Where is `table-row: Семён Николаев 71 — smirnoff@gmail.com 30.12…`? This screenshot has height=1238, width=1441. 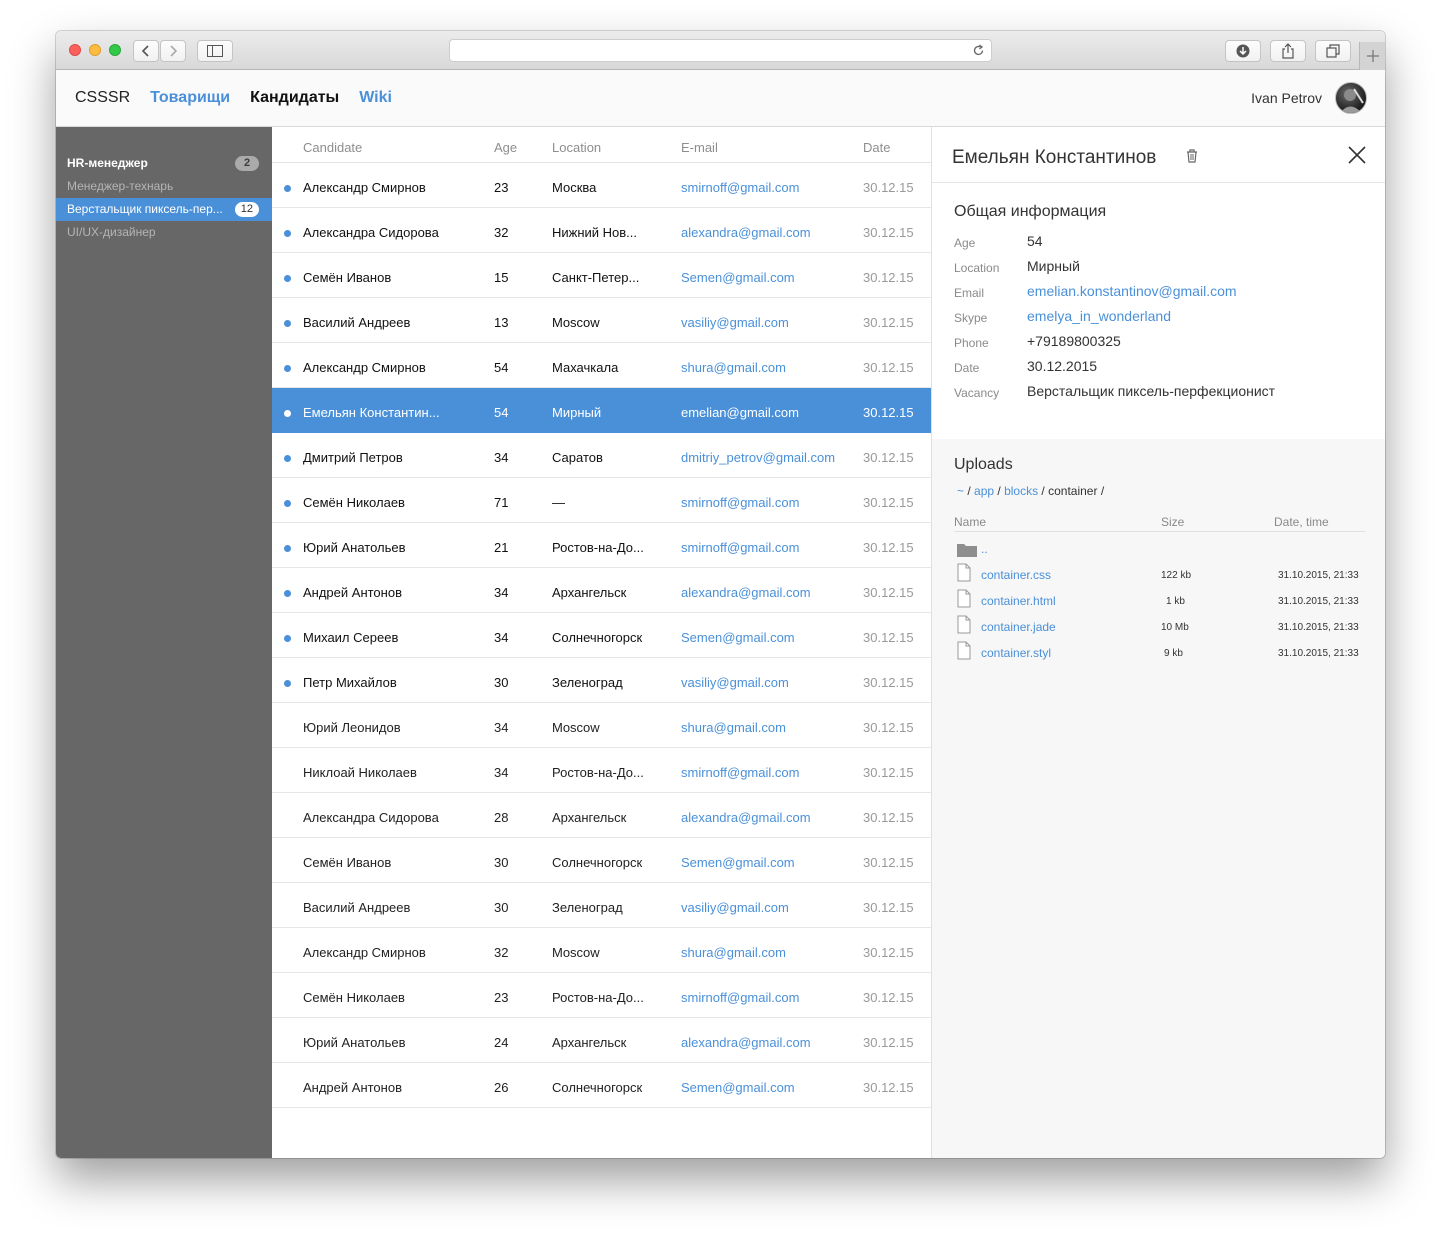
table-row: Семён Николаев 71 — smirnoff@gmail.com 30.12… is located at coordinates (601, 500).